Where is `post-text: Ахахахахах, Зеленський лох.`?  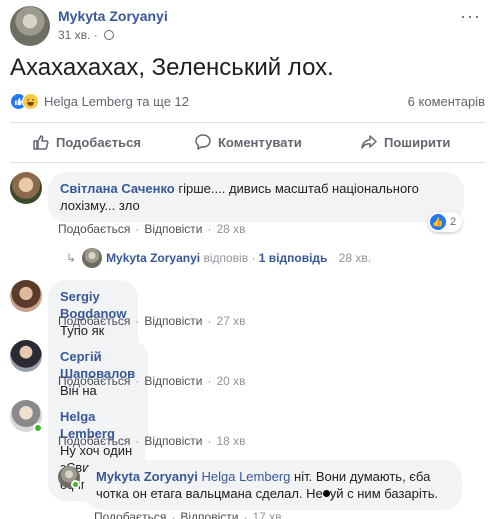
post-text: Ахахахахах, Зеленський лох. is located at coordinates (172, 67).